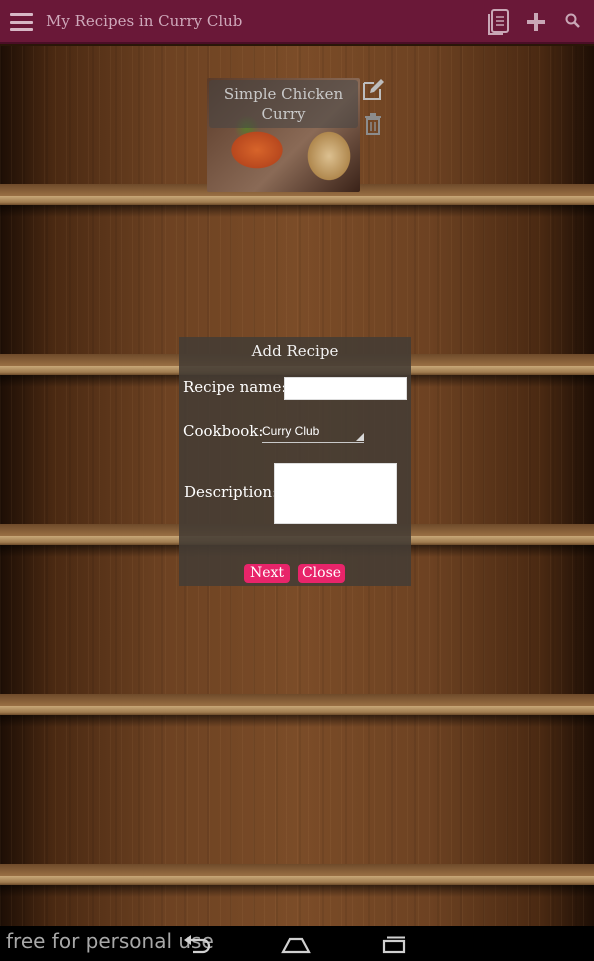 The width and height of the screenshot is (594, 961). I want to click on recipe-name-input, so click(345, 388).